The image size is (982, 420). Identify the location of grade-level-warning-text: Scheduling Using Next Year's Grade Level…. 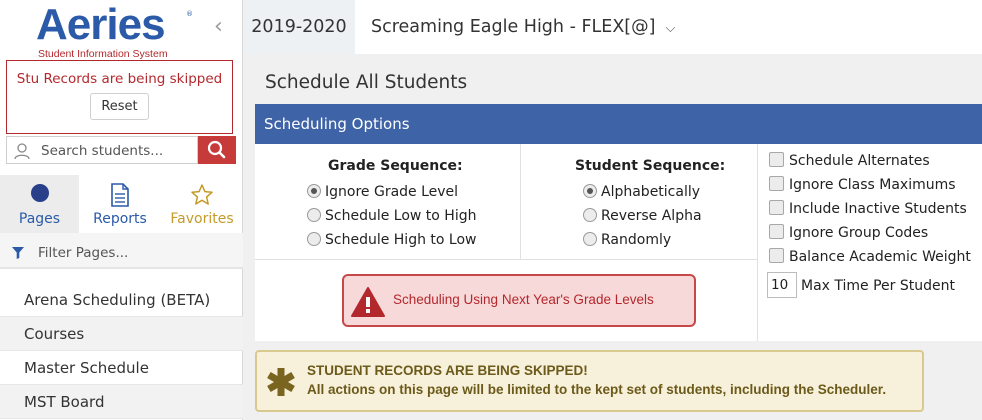
(523, 299).